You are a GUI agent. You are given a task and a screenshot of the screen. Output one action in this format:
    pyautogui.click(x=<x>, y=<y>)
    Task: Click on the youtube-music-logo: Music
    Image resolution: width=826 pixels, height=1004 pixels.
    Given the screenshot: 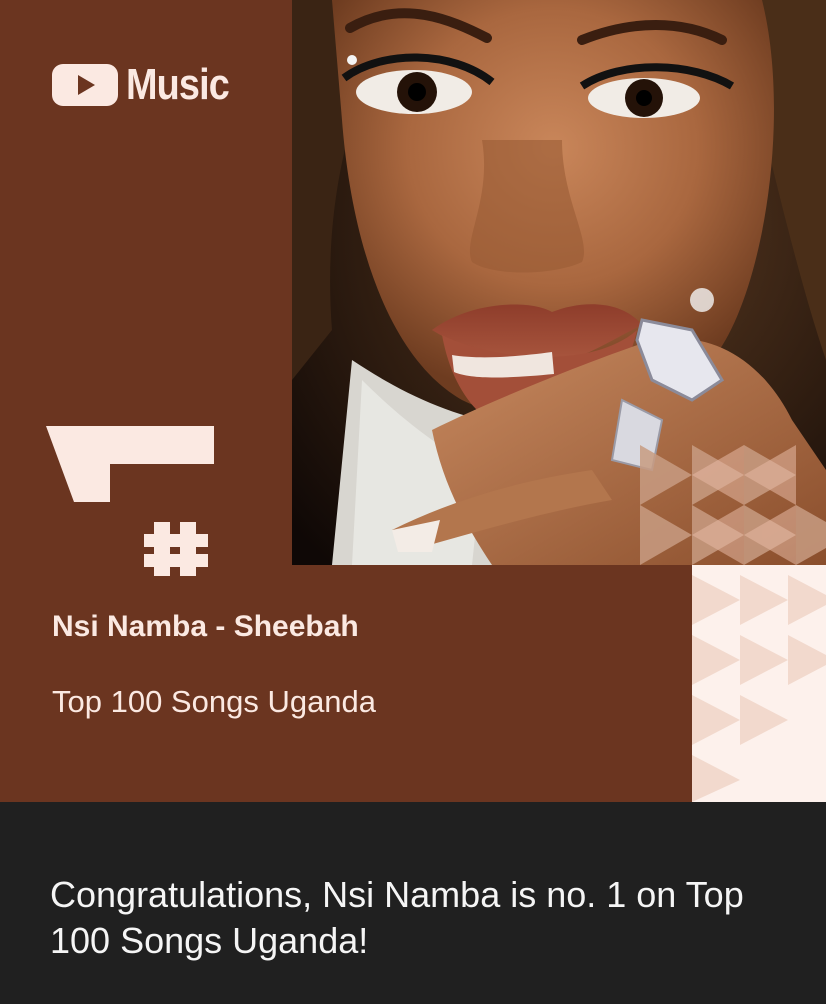 What is the action you would take?
    pyautogui.click(x=149, y=85)
    